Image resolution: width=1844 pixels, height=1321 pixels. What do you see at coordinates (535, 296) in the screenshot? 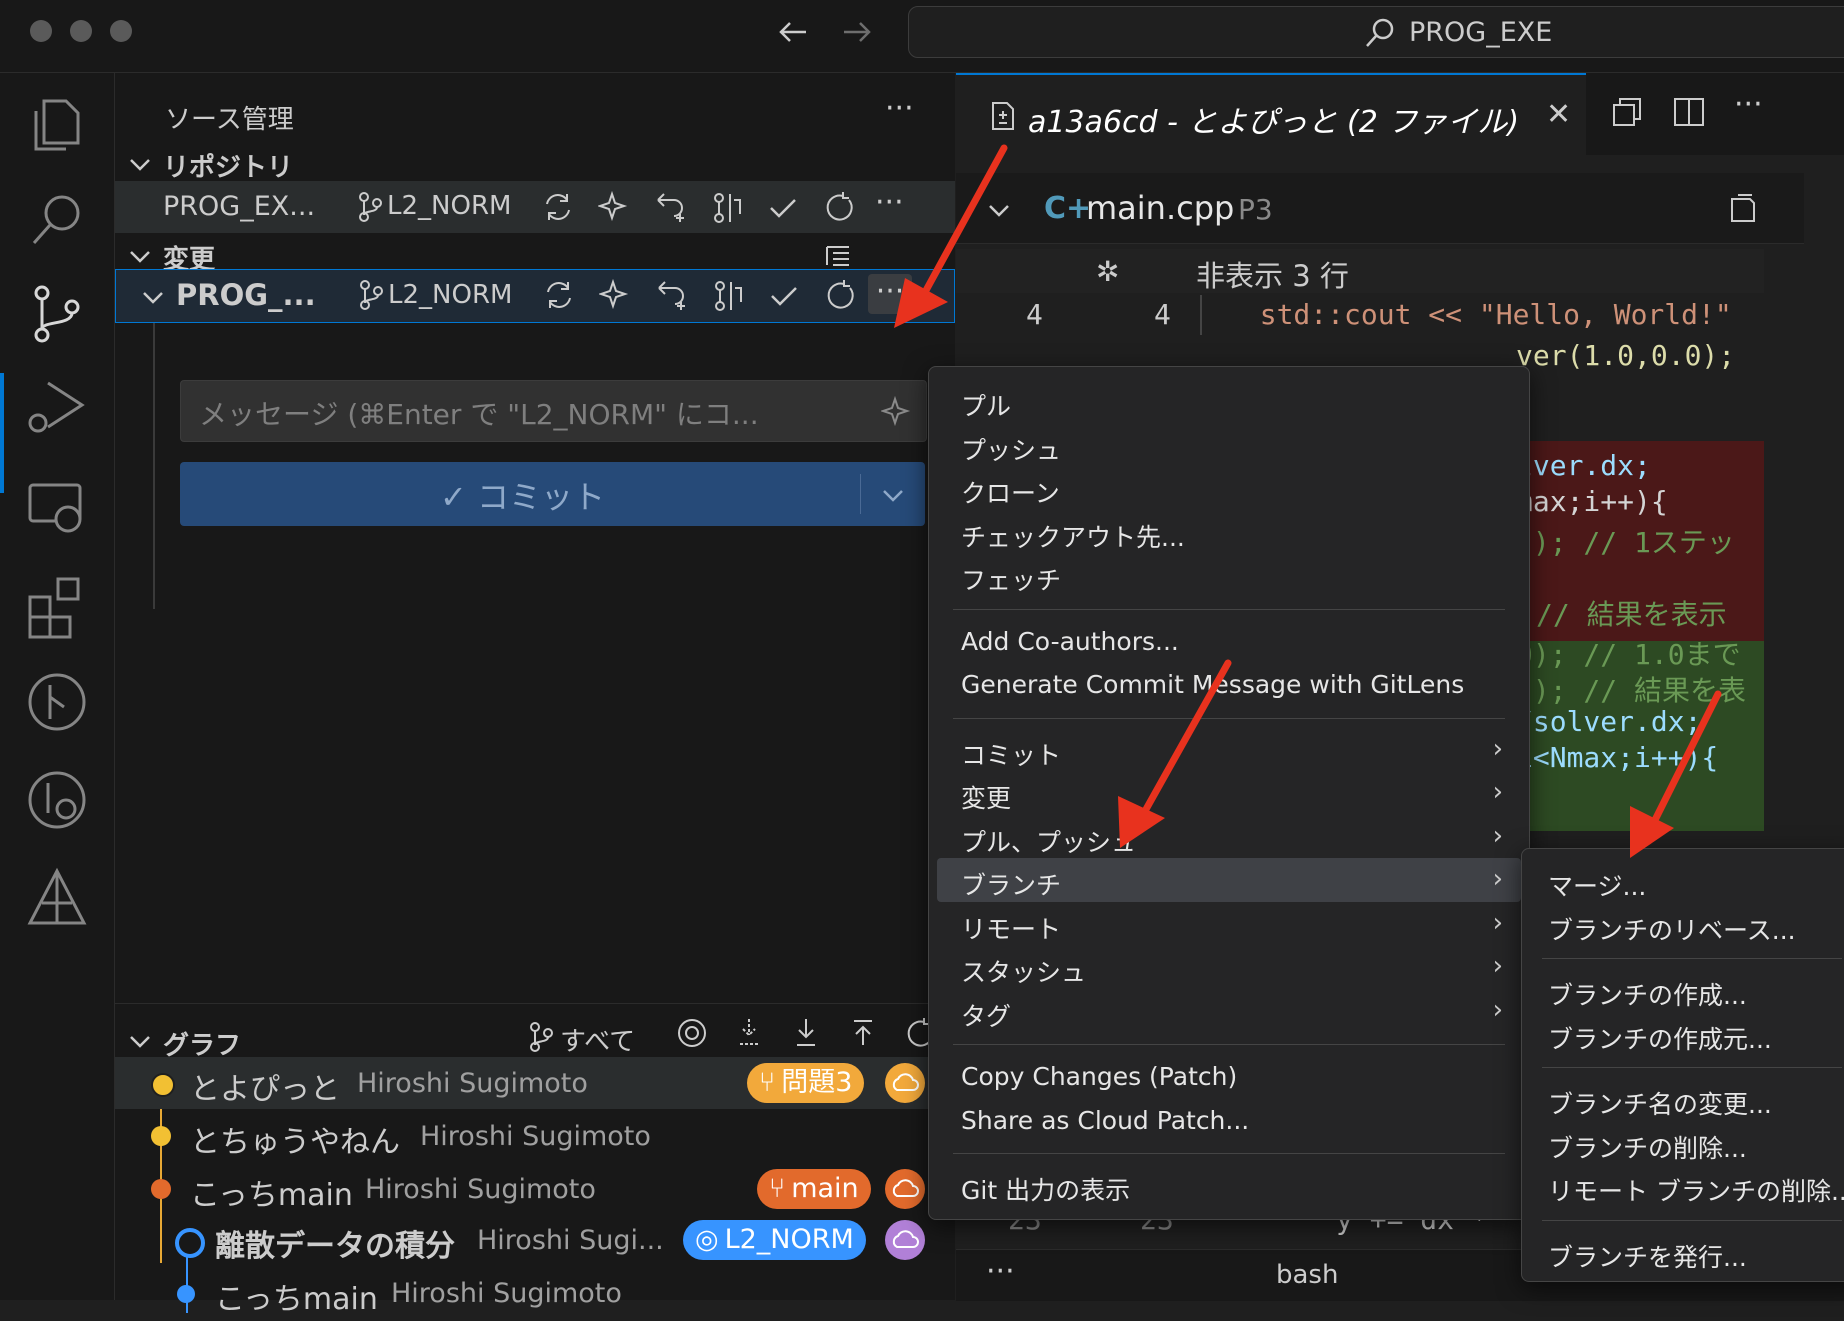
I see `changes-repository-row: PROG_... L2_NORM ···` at bounding box center [535, 296].